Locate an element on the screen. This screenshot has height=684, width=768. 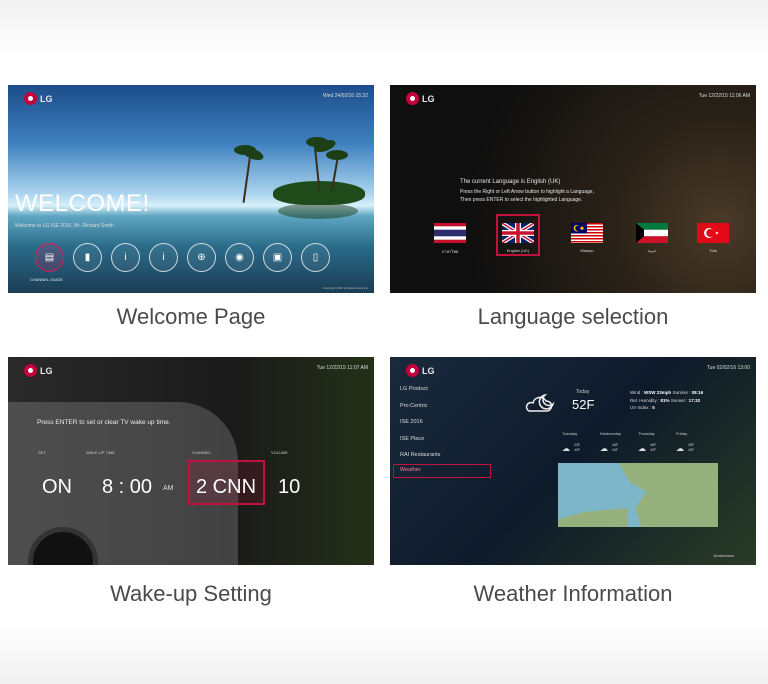
tv-icon: ▣ is located at coordinates (277, 257).